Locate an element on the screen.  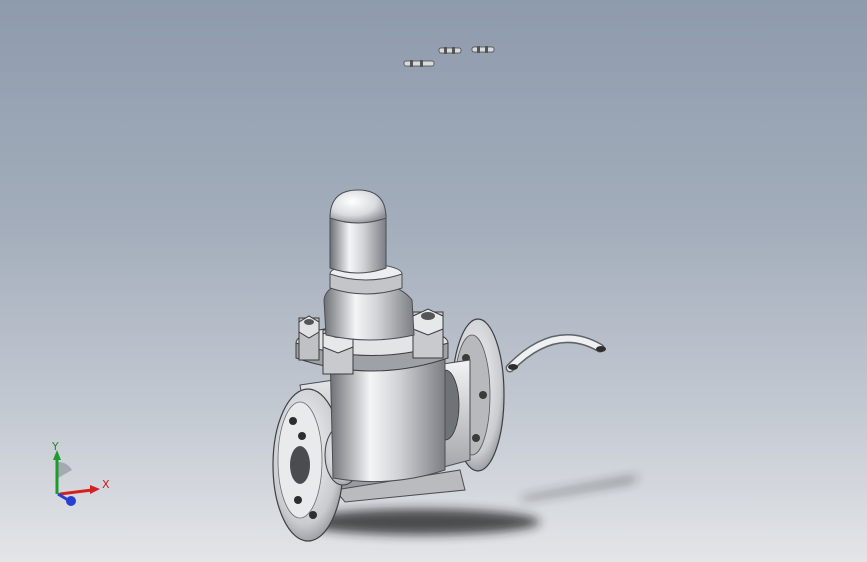
triad-x-axis is located at coordinates (76, 492).